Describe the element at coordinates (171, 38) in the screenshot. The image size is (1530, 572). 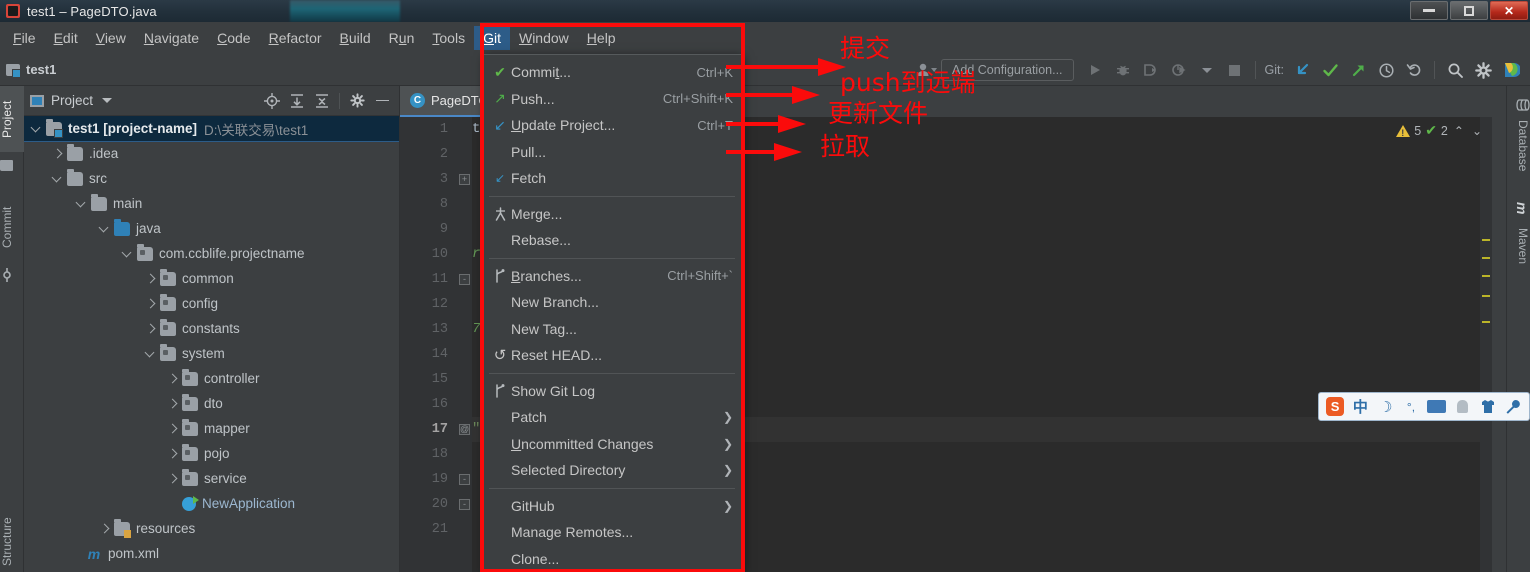
I see `menu-navigate: Navigate` at that location.